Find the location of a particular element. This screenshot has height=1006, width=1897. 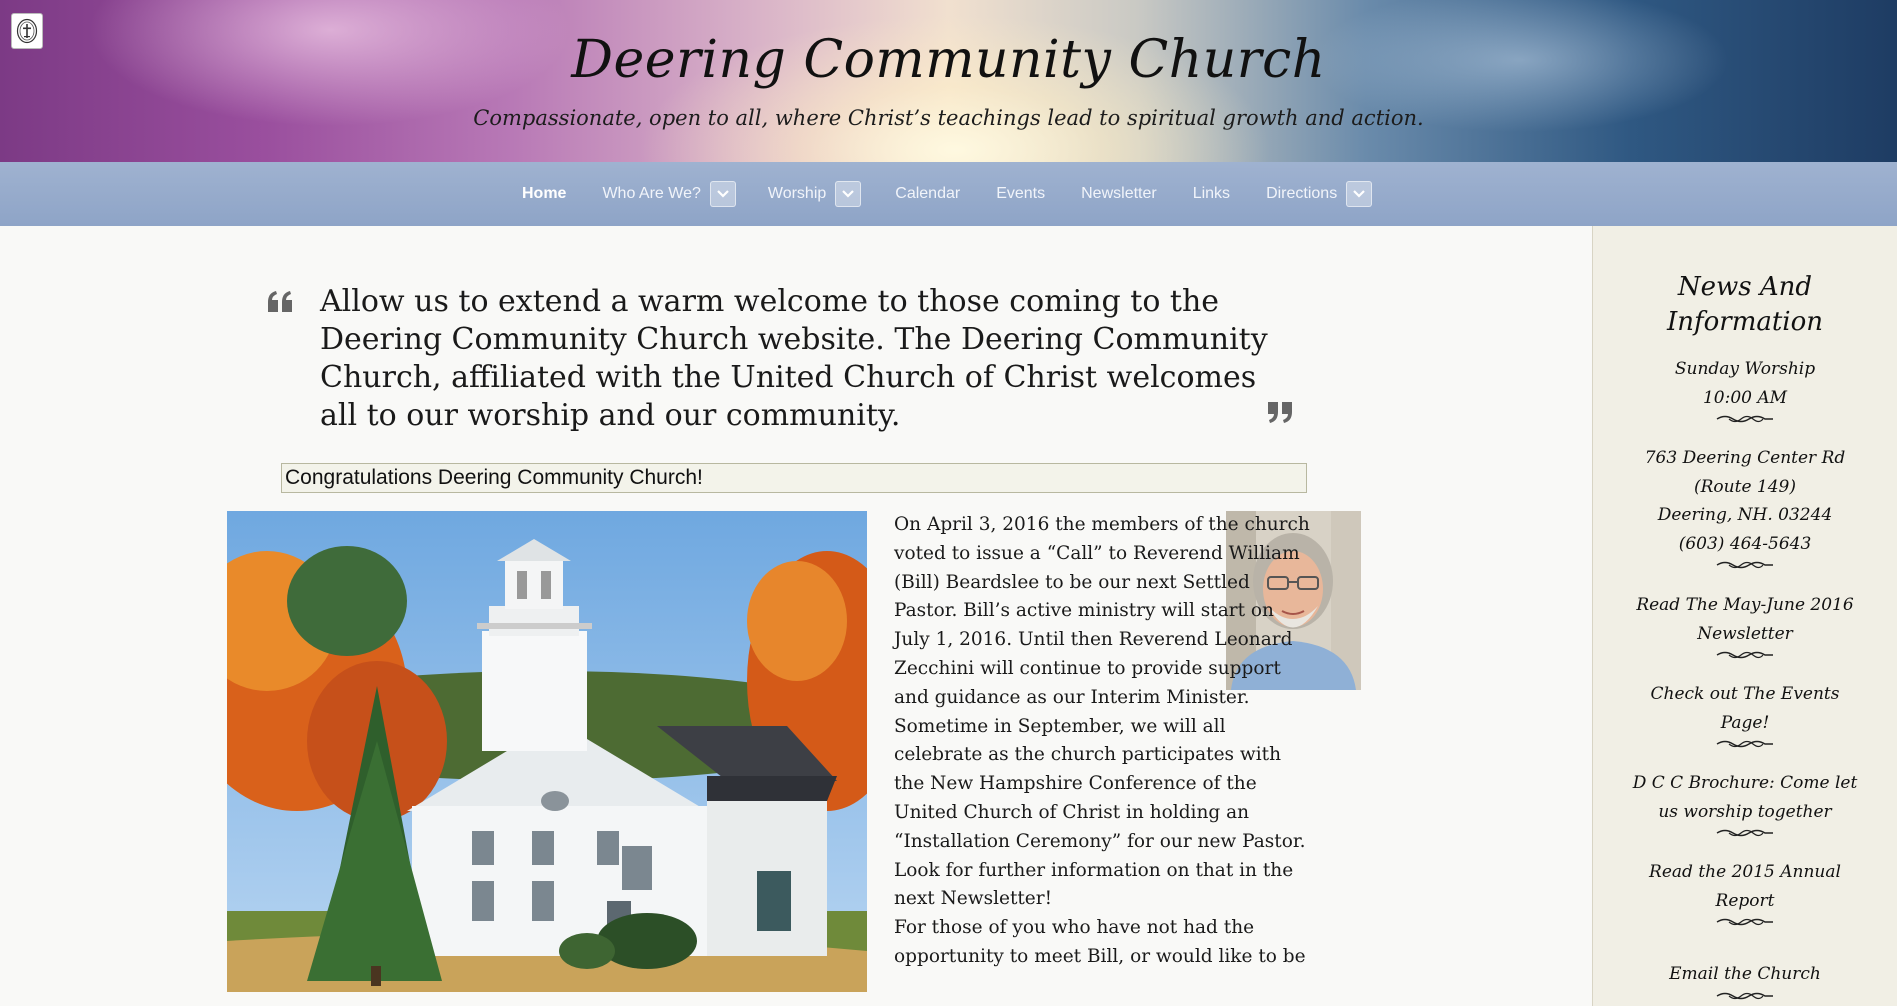

annual-report-link-text: Report is located at coordinates (1745, 901).